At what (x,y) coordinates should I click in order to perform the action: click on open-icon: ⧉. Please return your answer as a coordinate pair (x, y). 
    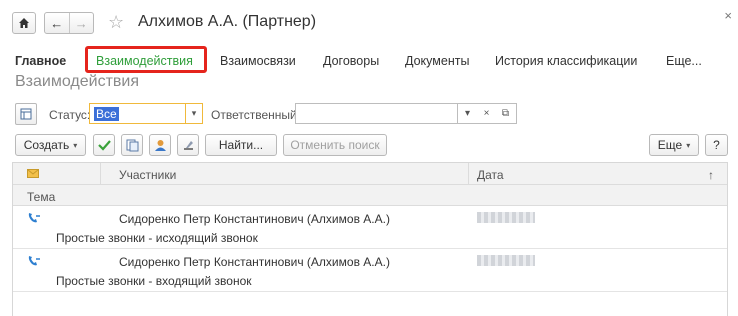
    Looking at the image, I should click on (505, 113).